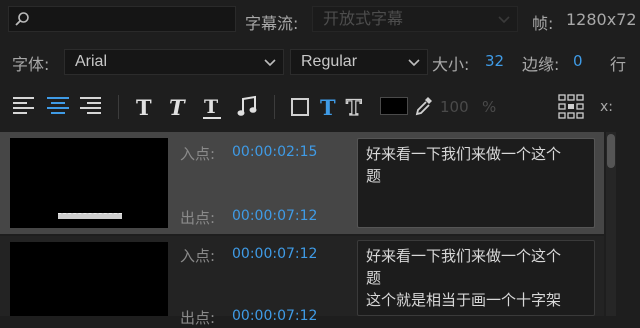 The image size is (640, 328). Describe the element at coordinates (329, 61) in the screenshot. I see `font-style-value: Regular` at that location.